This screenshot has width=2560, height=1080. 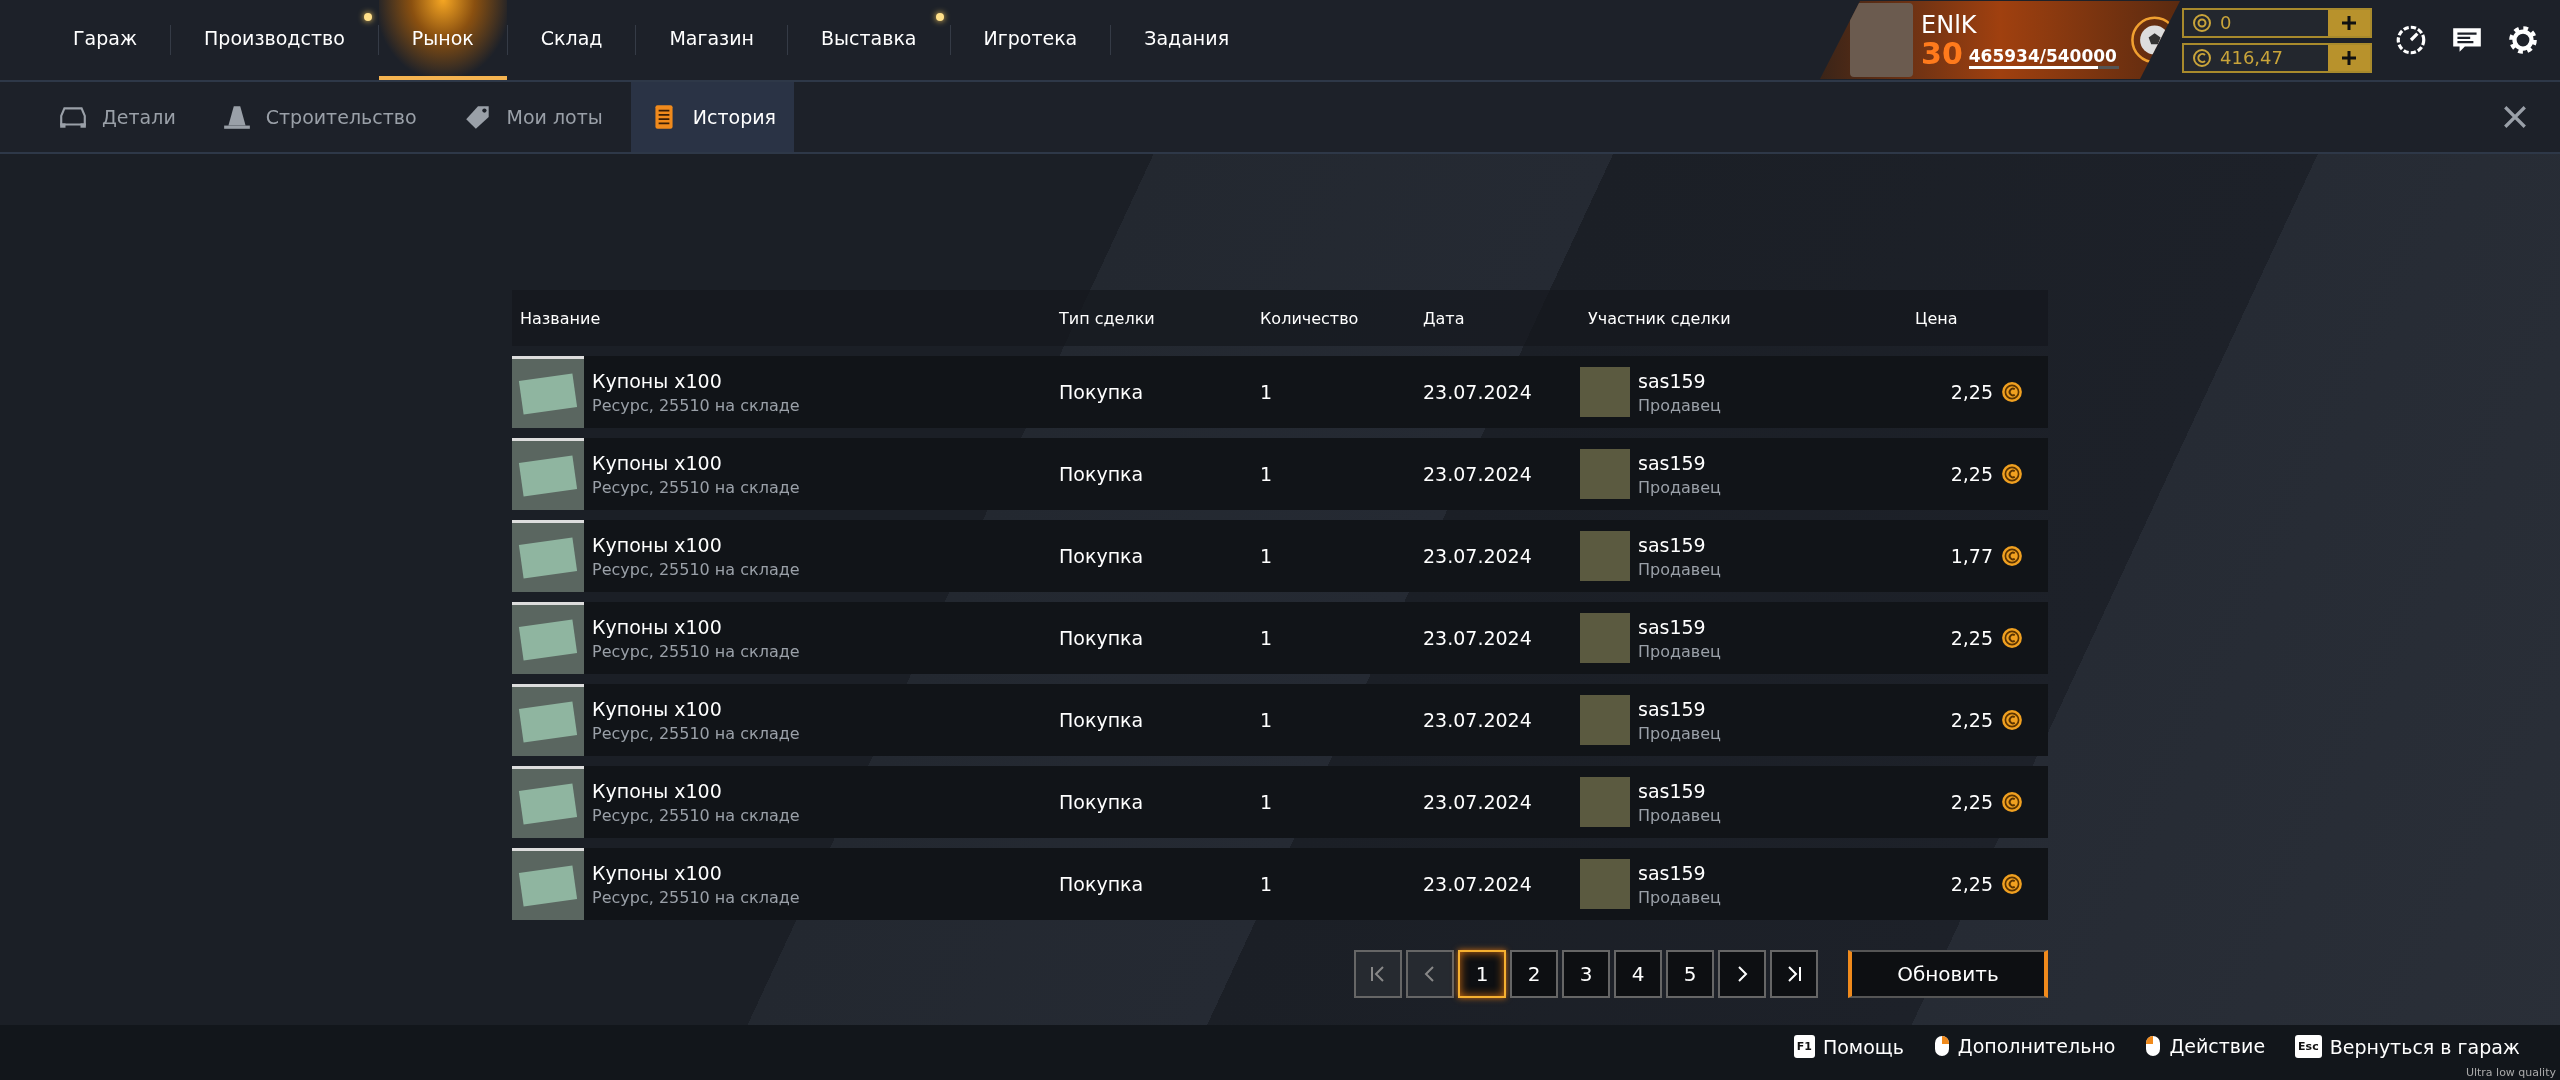 I want to click on plus-icon, so click(x=2349, y=22).